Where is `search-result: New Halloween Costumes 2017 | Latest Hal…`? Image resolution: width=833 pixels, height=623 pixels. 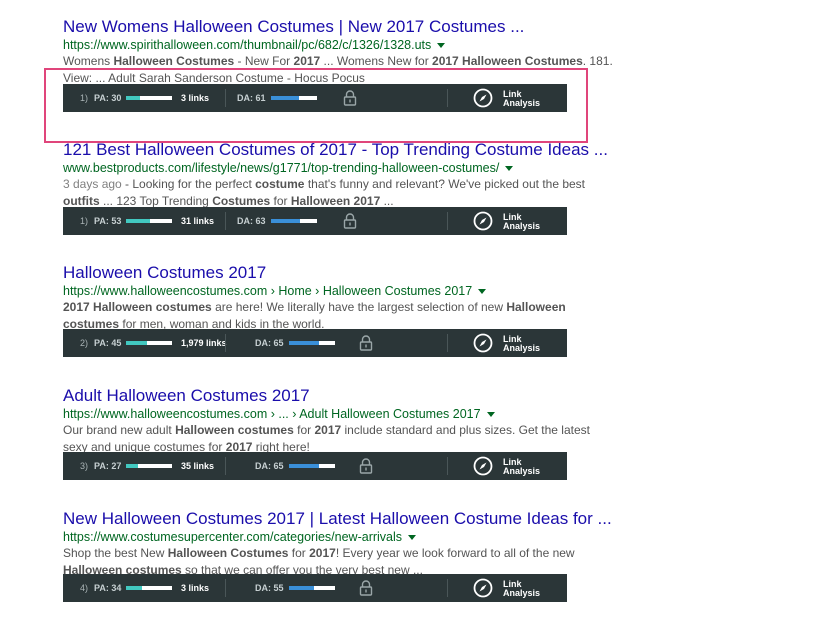
search-result: New Halloween Costumes 2017 | Latest Hal… is located at coordinates (343, 543).